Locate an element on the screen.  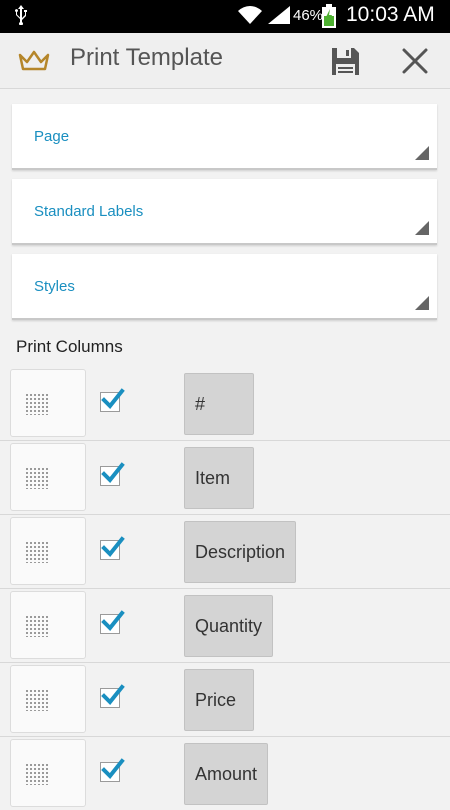
signal-icon is located at coordinates (279, 15).